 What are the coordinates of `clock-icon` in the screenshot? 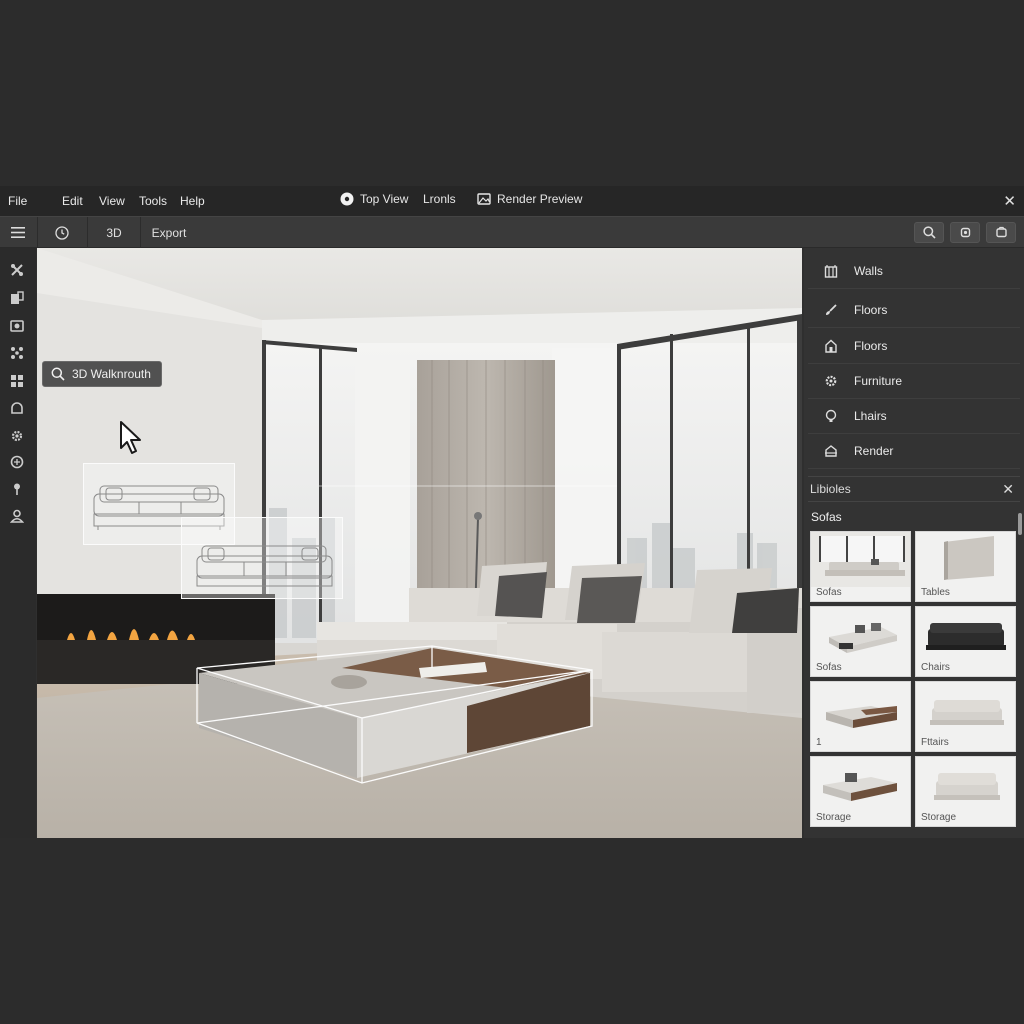 It's located at (62, 232).